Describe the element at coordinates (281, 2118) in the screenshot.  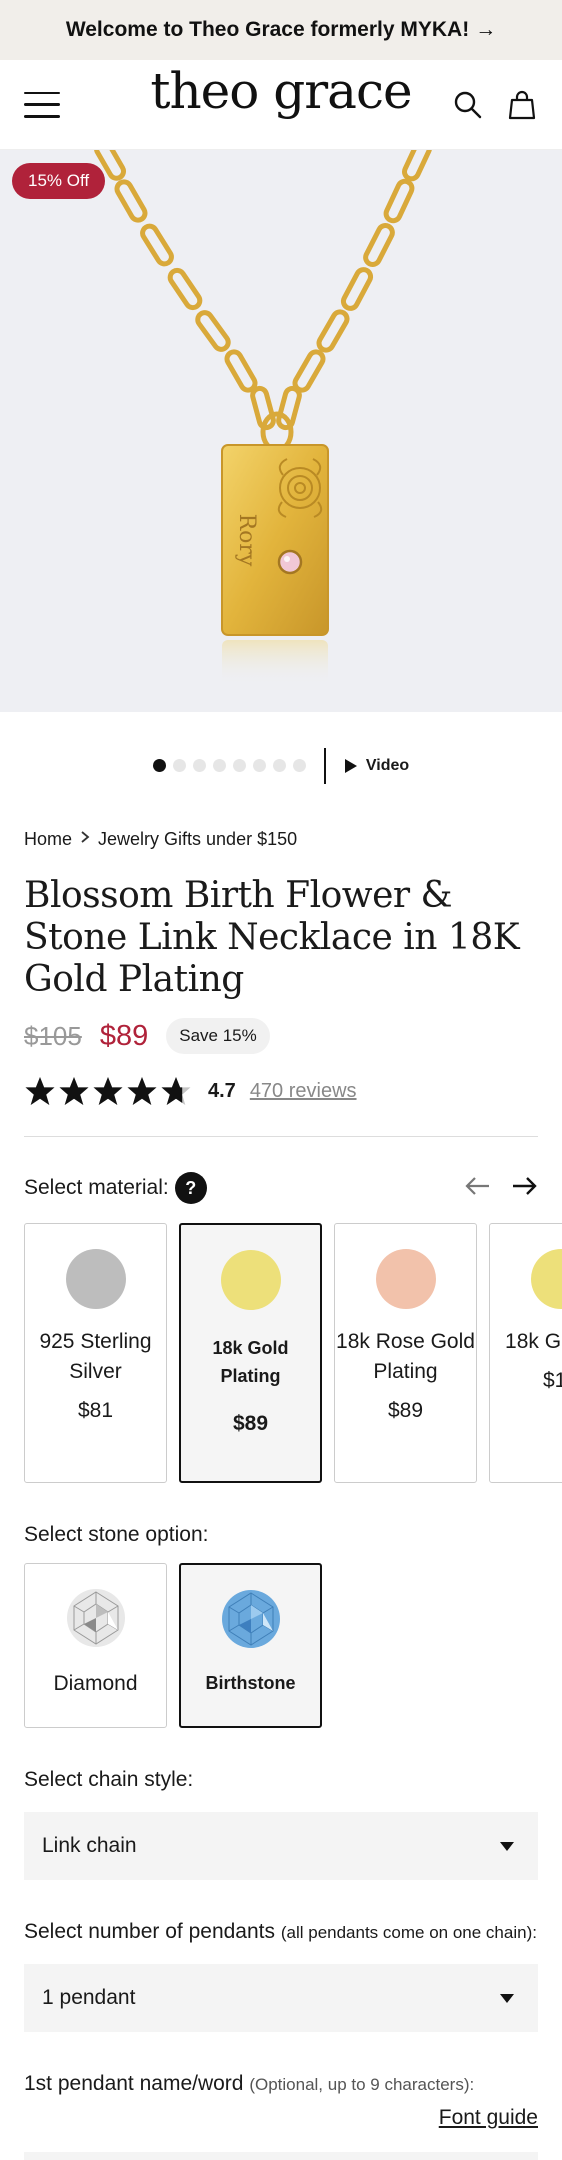
I see `font-guide-link: Font guide` at that location.